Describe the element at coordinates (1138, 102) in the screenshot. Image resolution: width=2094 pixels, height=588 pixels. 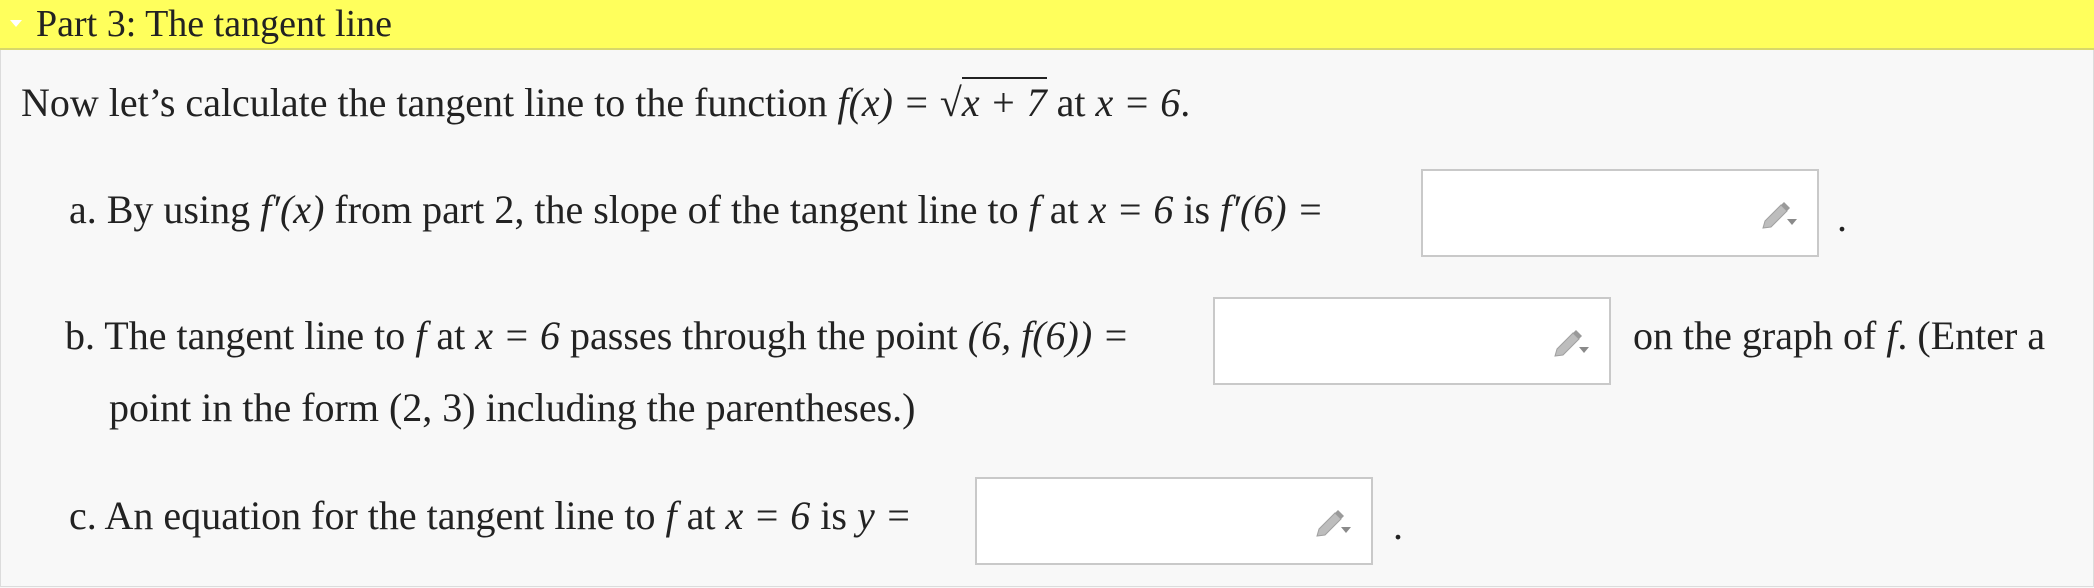
I see `intro-math-x: x = 6` at that location.